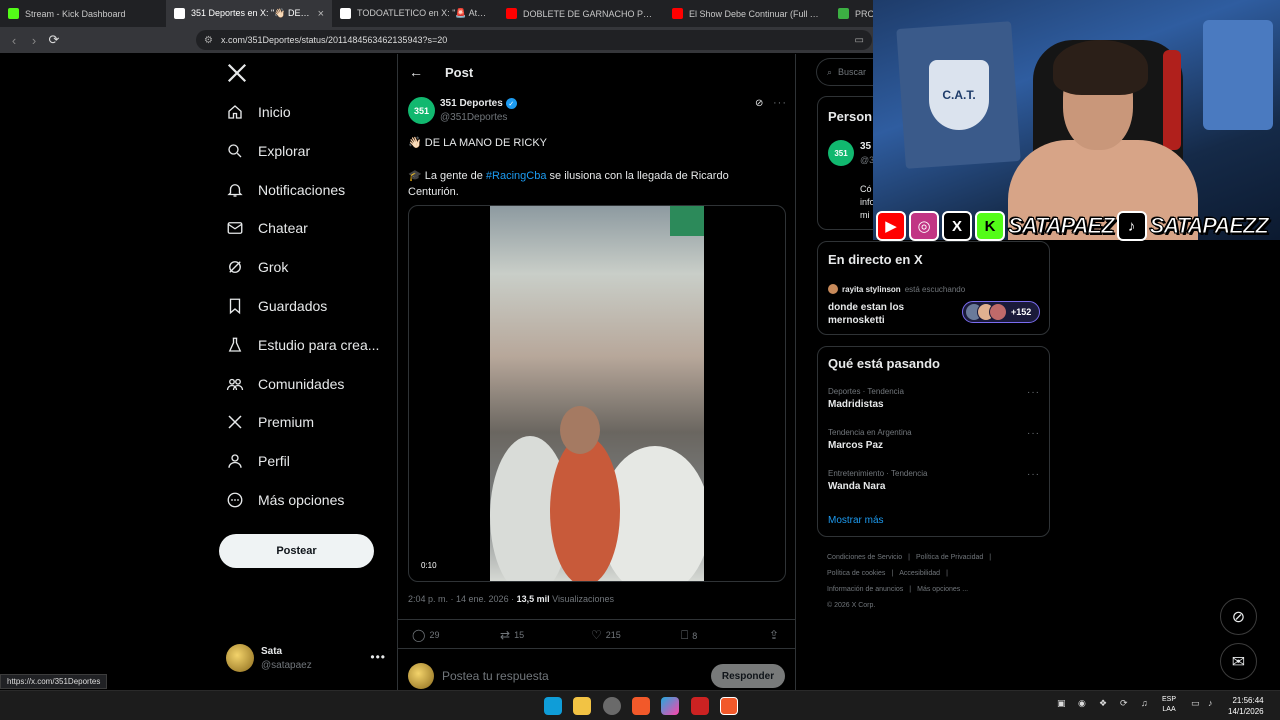  Describe the element at coordinates (859, 40) in the screenshot. I see `cast-icon: ▭` at that location.